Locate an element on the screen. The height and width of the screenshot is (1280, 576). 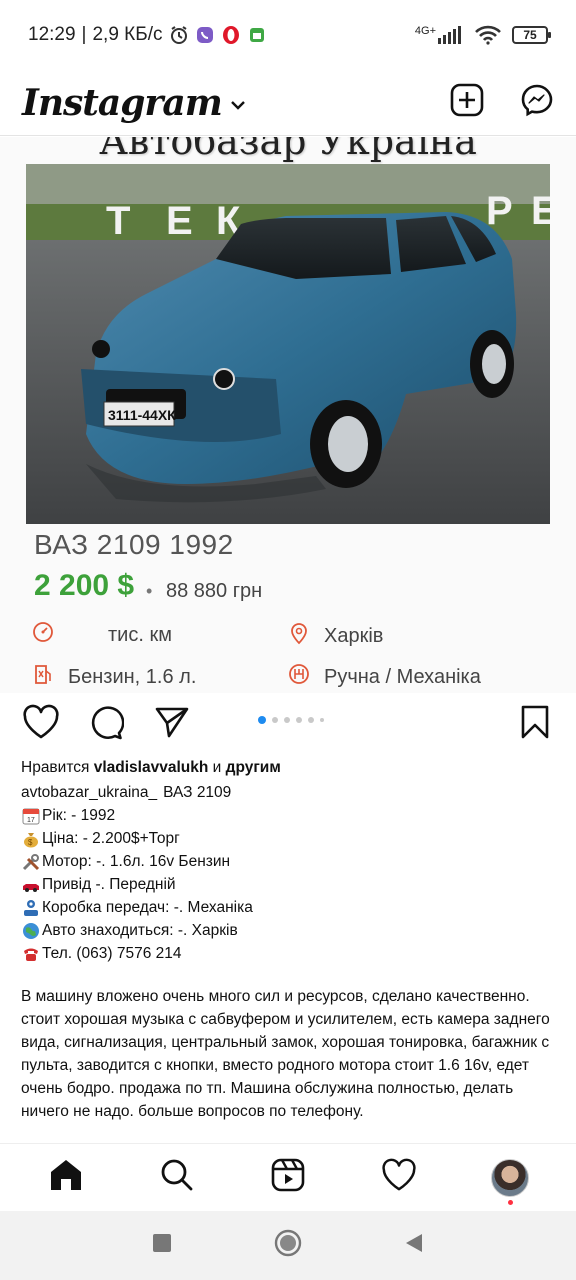
save-bookmark-icon is located at coordinates (535, 724).